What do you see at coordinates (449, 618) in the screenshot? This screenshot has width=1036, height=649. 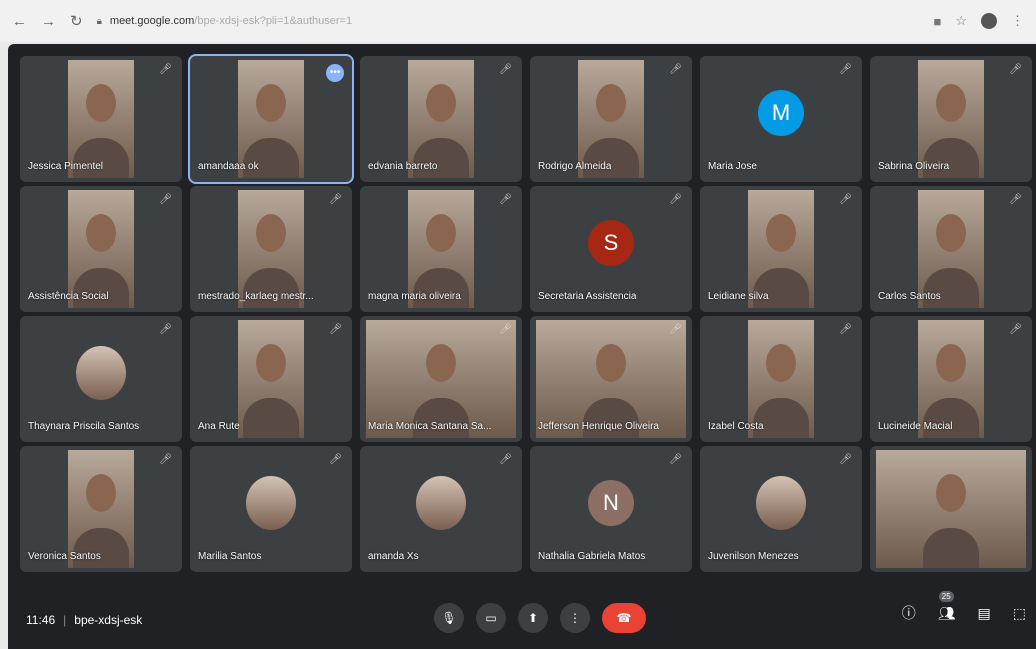 I see `microphone-button: 🎙︎` at bounding box center [449, 618].